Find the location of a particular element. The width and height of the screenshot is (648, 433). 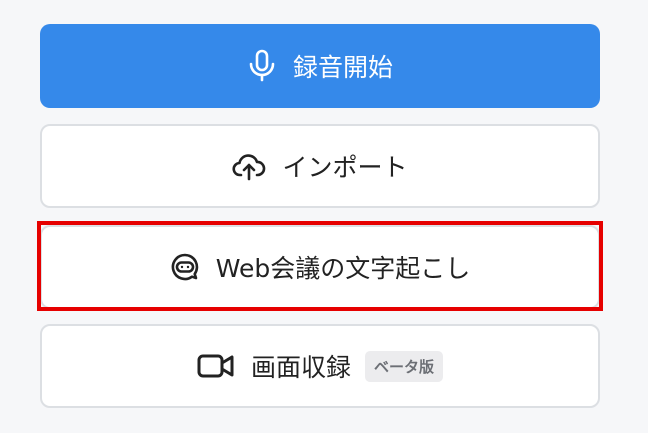

video-camera-icon is located at coordinates (216, 366).